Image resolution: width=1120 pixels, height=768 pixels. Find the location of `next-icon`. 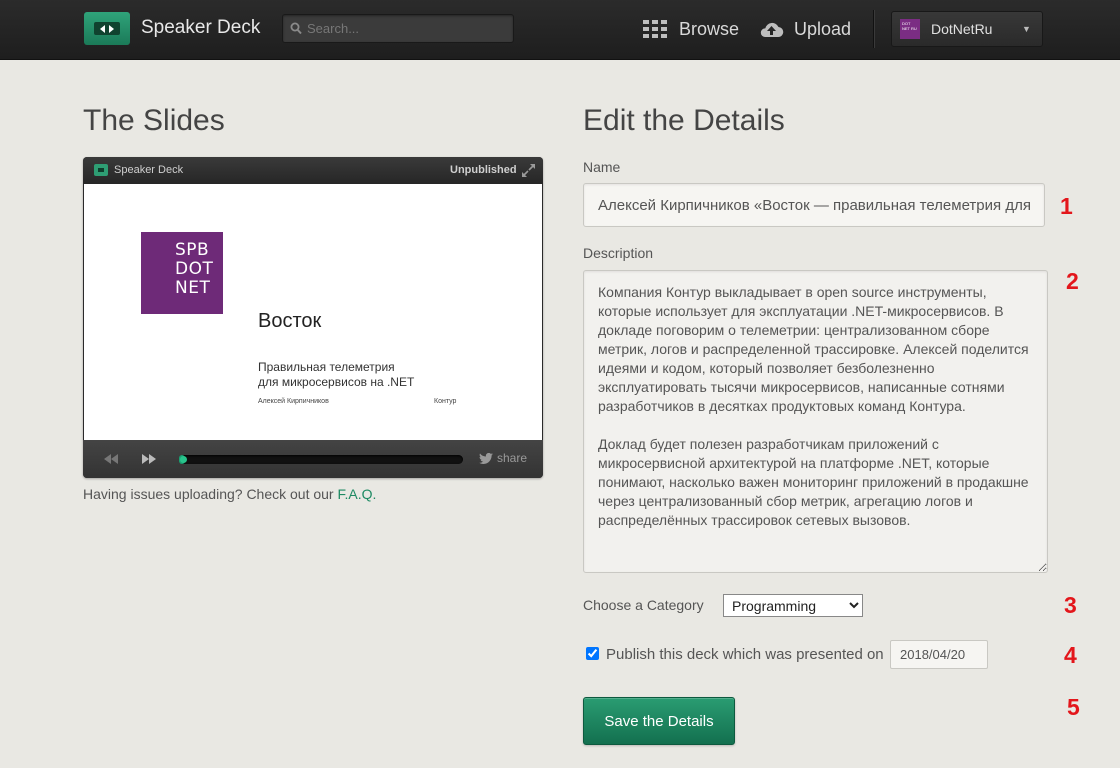

next-icon is located at coordinates (149, 459).